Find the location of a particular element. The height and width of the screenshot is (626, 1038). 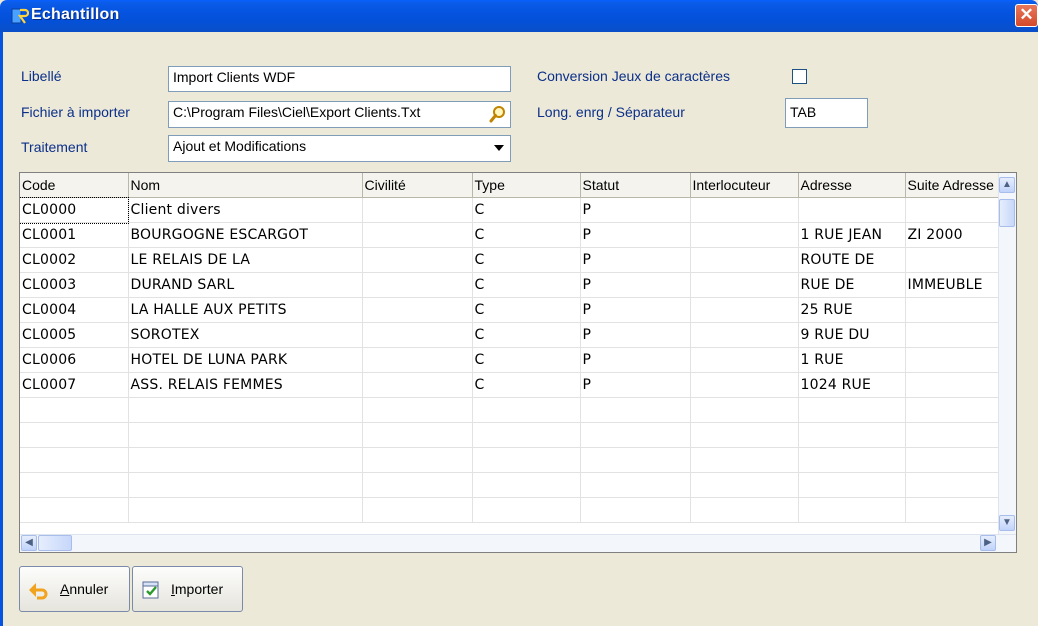

column-header-statut: Statut is located at coordinates (635, 185).